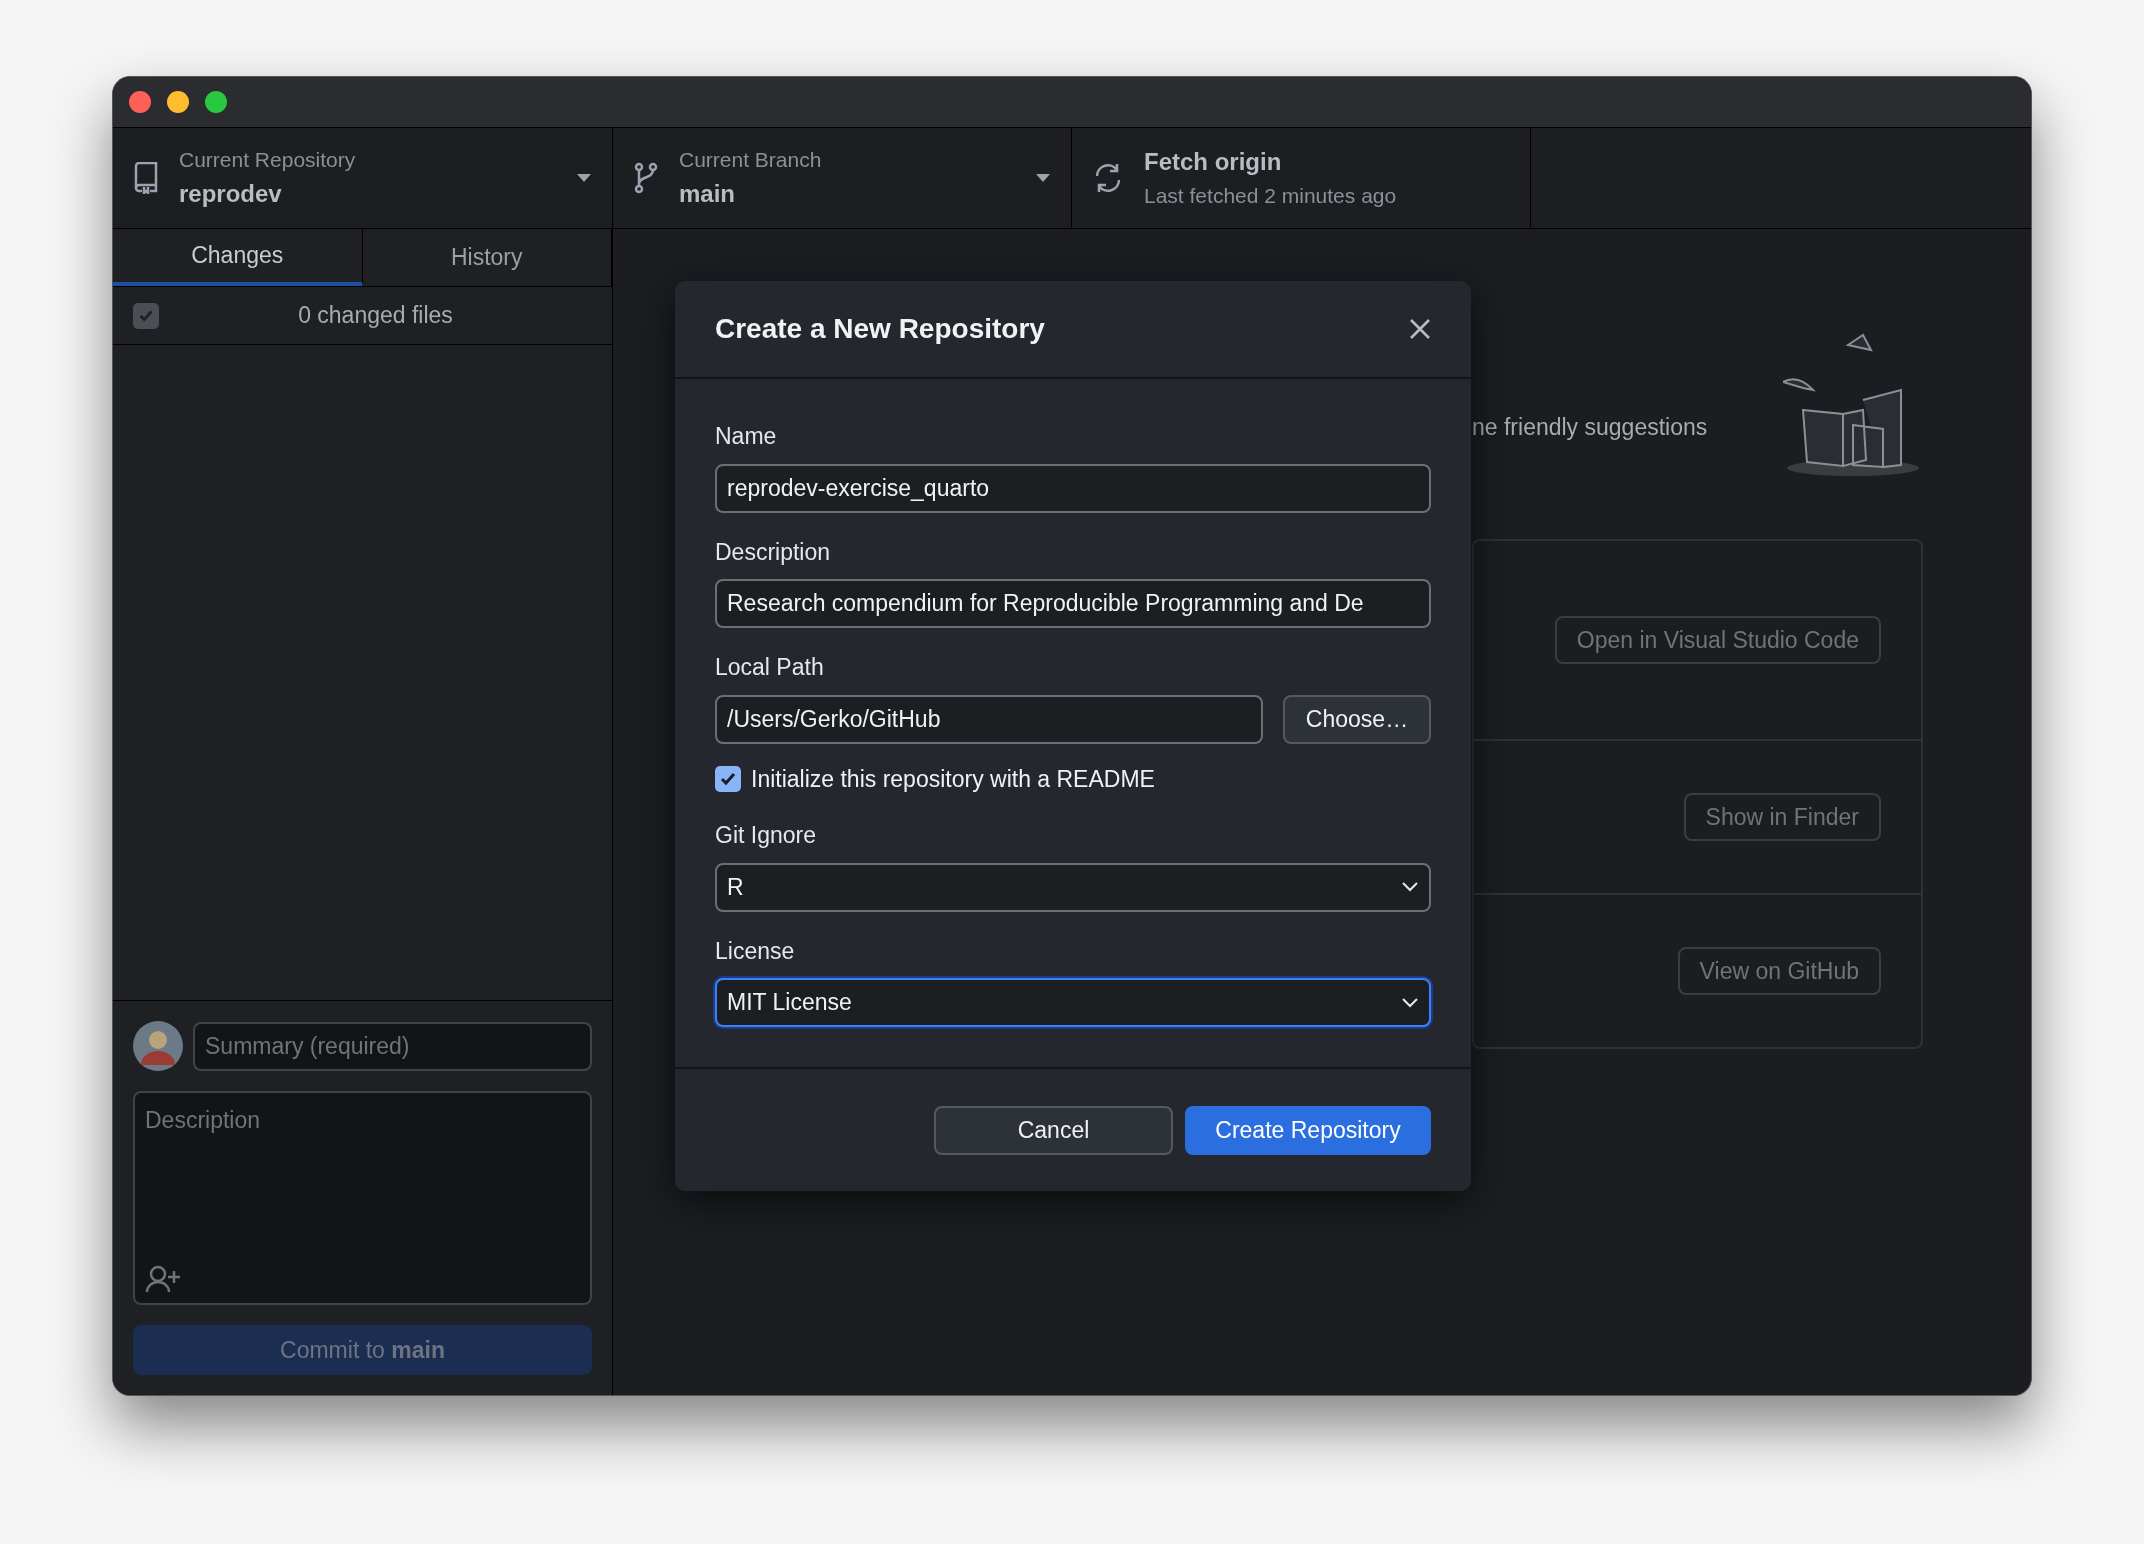 The width and height of the screenshot is (2144, 1544). What do you see at coordinates (989, 719) in the screenshot?
I see `path-field: /Users/Gerko/GitHub` at bounding box center [989, 719].